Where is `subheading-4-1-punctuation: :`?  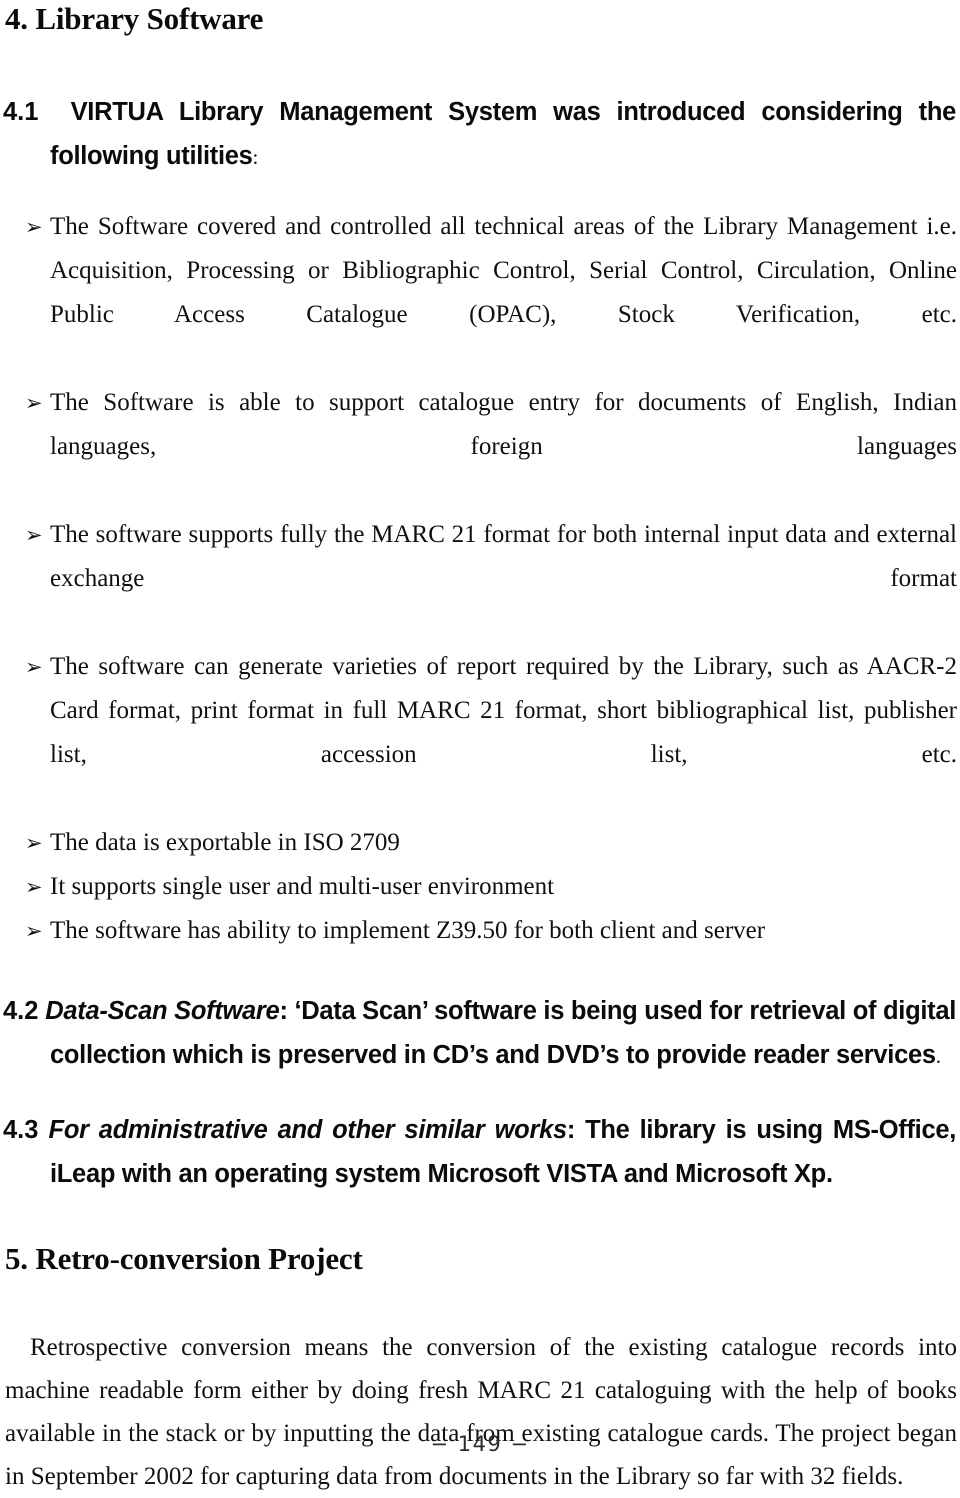
subheading-4-1-punctuation: : is located at coordinates (255, 157).